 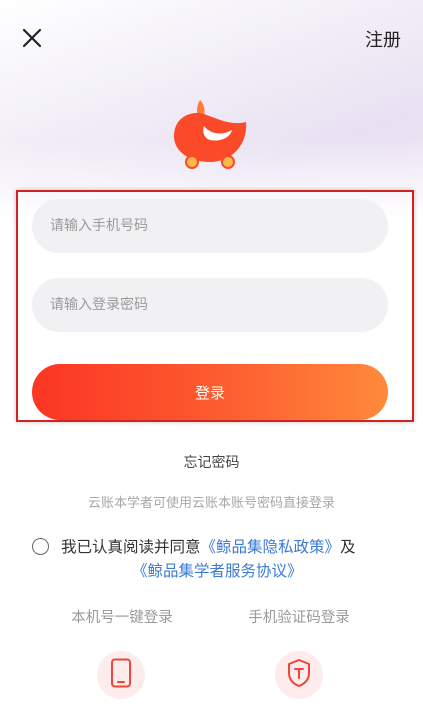 What do you see at coordinates (383, 39) in the screenshot?
I see `register-link: 注册` at bounding box center [383, 39].